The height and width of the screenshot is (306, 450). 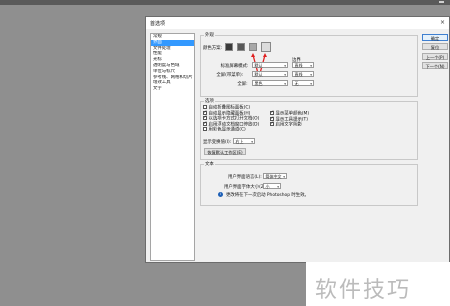 What do you see at coordinates (267, 195) in the screenshot?
I see `restart-note: 更改将在下一次启动 Photoshop 时生效。` at bounding box center [267, 195].